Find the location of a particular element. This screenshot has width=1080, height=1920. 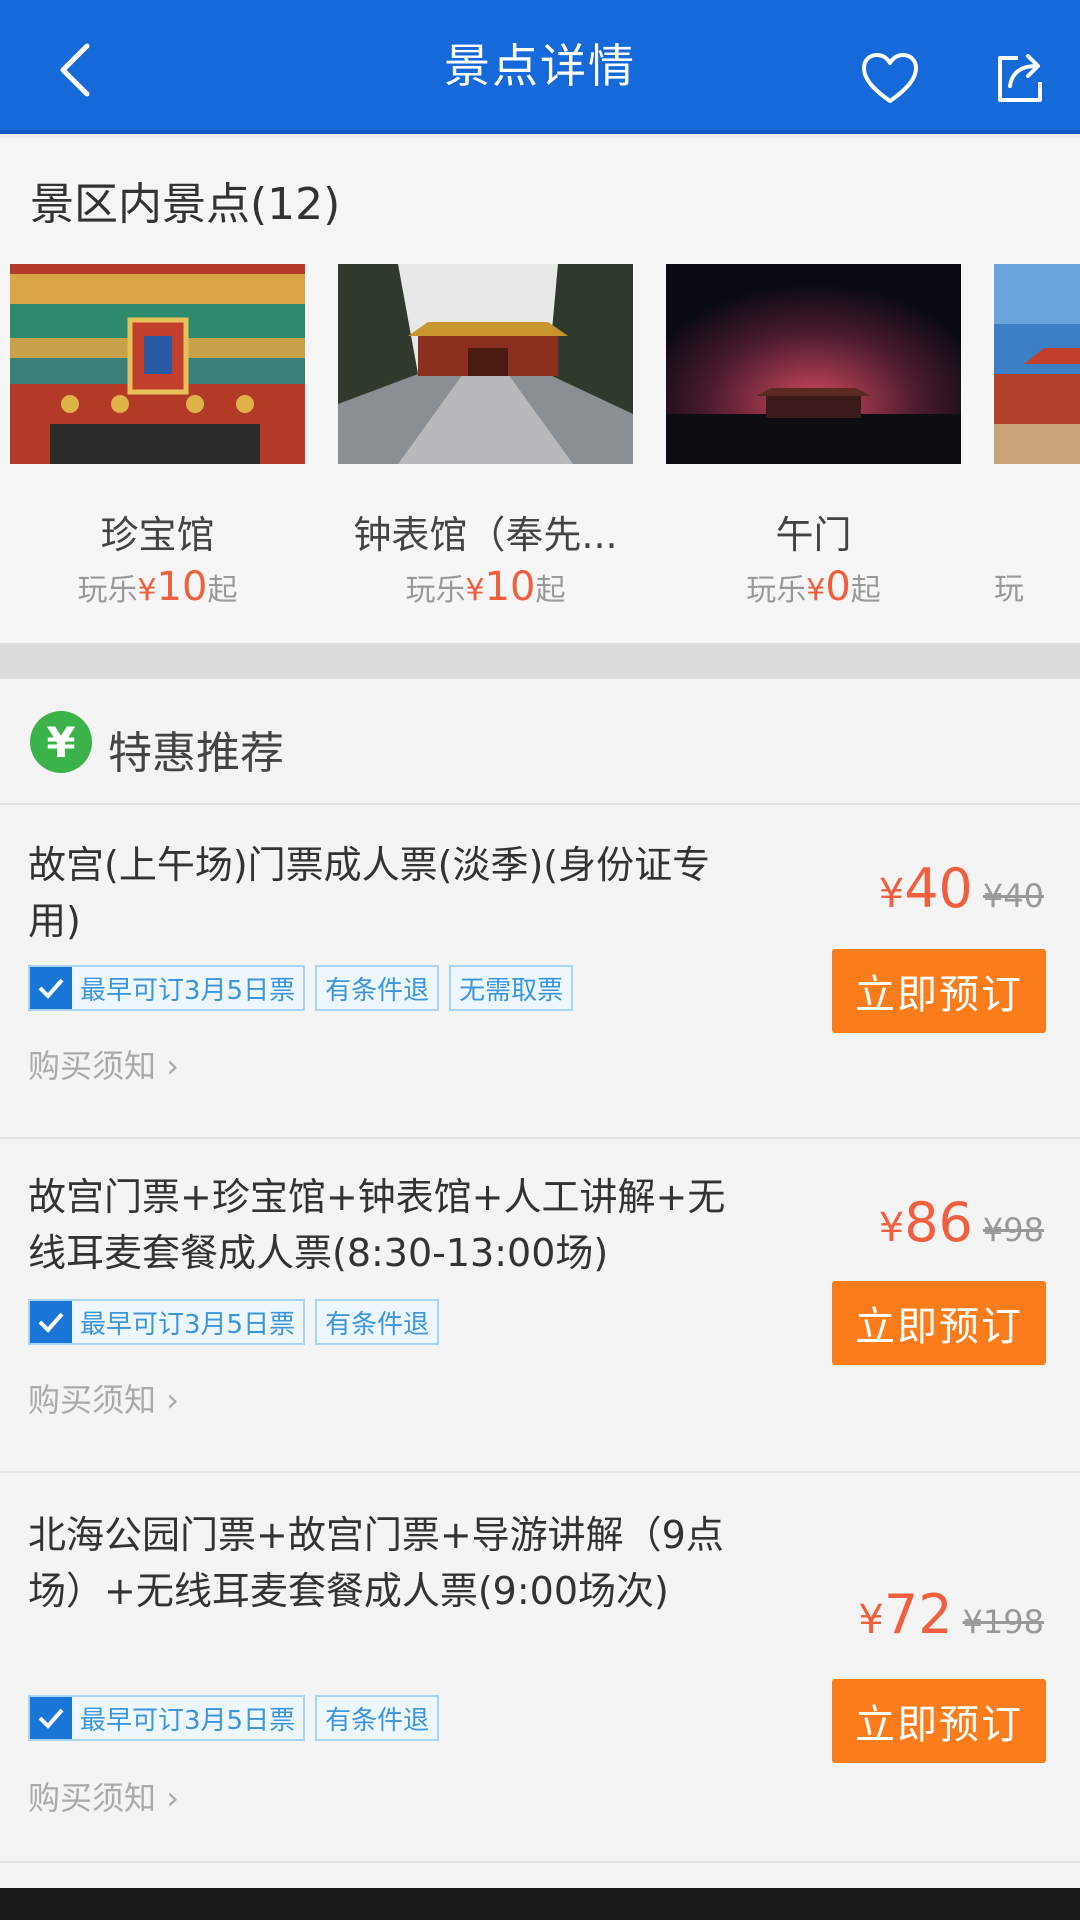

deal-price: ¥40 ¥40 is located at coordinates (961, 888).